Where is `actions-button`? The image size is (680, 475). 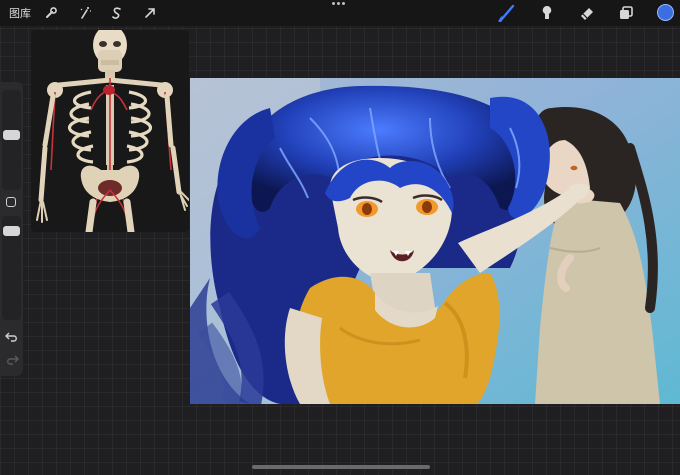 actions-button is located at coordinates (51, 13).